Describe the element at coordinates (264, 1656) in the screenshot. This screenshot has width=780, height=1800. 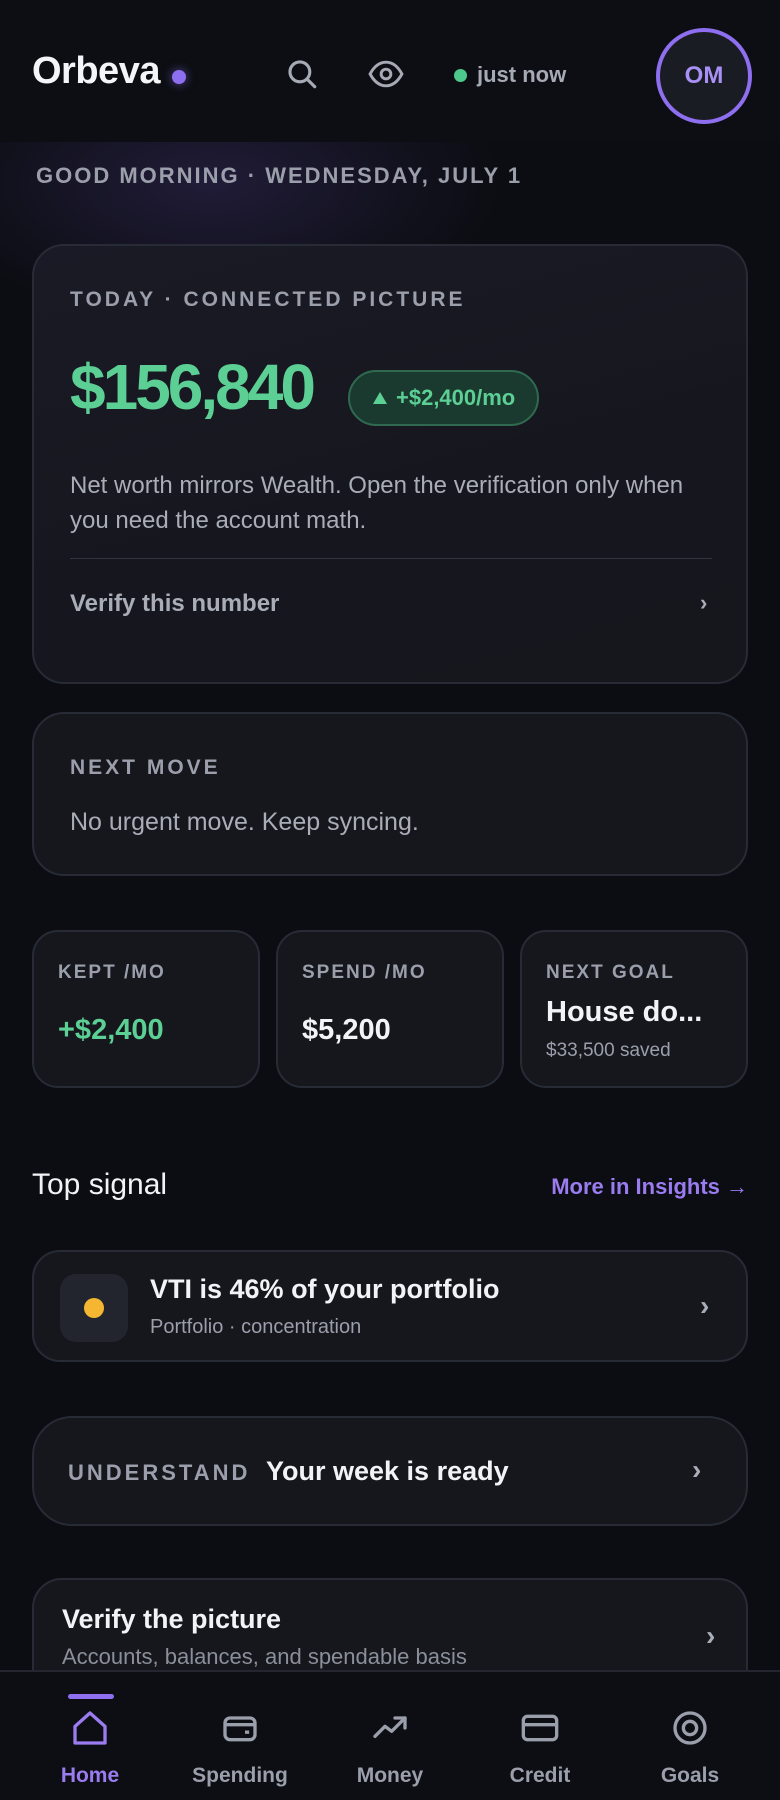
I see `verify-picture-subtitle: Accounts, balances, and spendable basis` at that location.